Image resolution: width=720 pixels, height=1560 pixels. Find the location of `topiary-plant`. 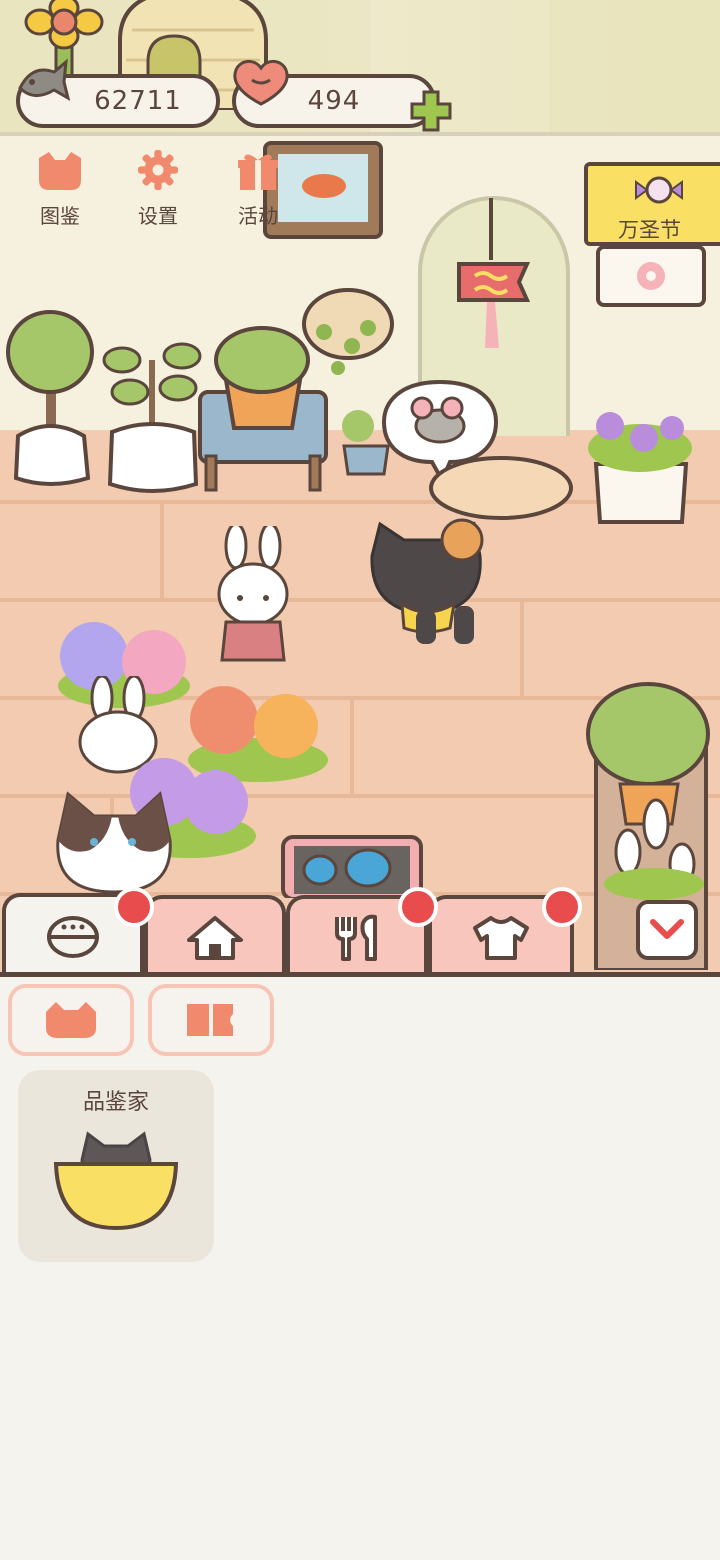

topiary-plant is located at coordinates (50, 398).